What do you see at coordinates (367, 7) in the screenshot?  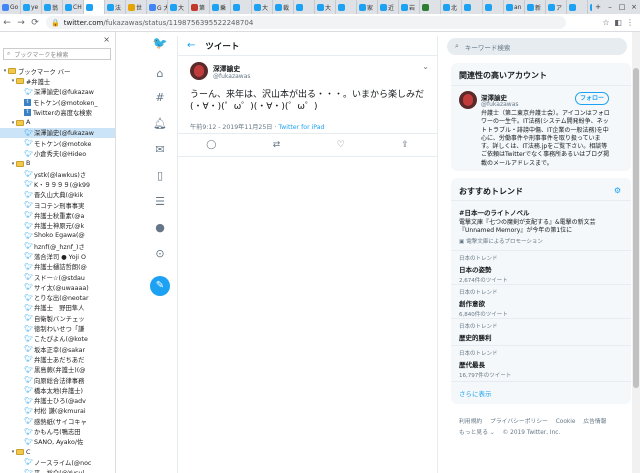 I see `browser-tab: 家` at bounding box center [367, 7].